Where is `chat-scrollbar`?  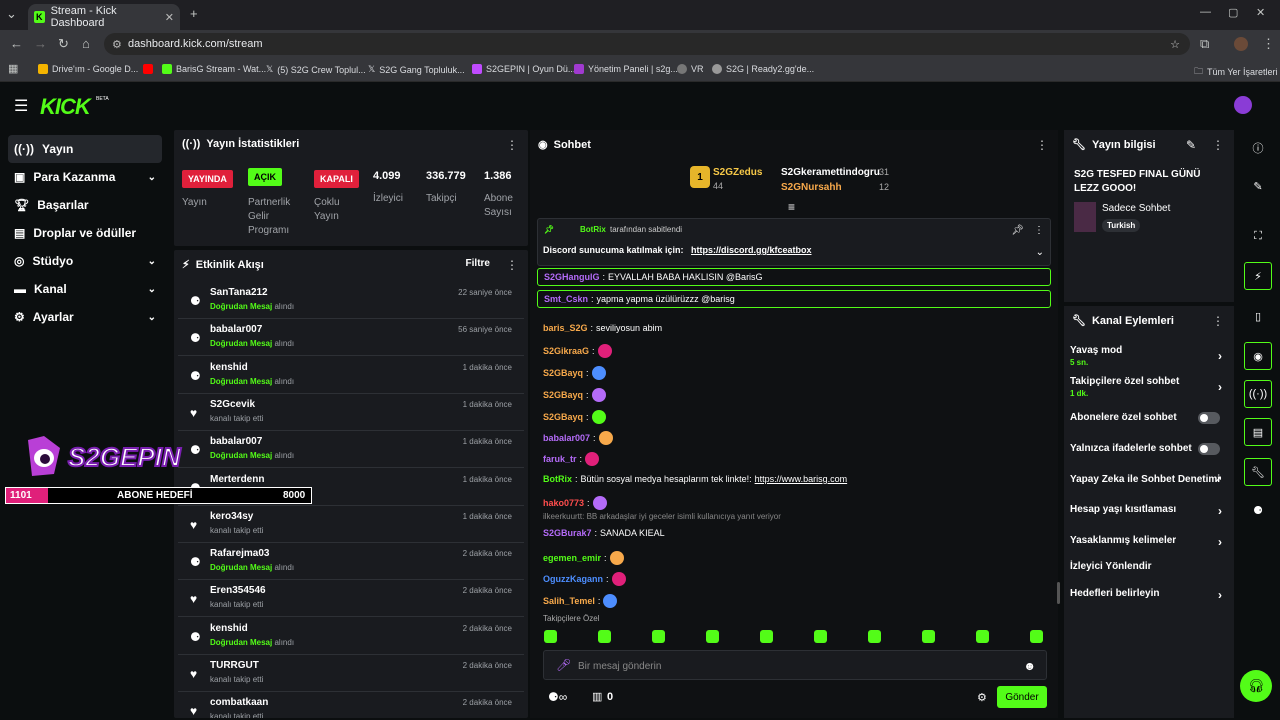 chat-scrollbar is located at coordinates (1058, 593).